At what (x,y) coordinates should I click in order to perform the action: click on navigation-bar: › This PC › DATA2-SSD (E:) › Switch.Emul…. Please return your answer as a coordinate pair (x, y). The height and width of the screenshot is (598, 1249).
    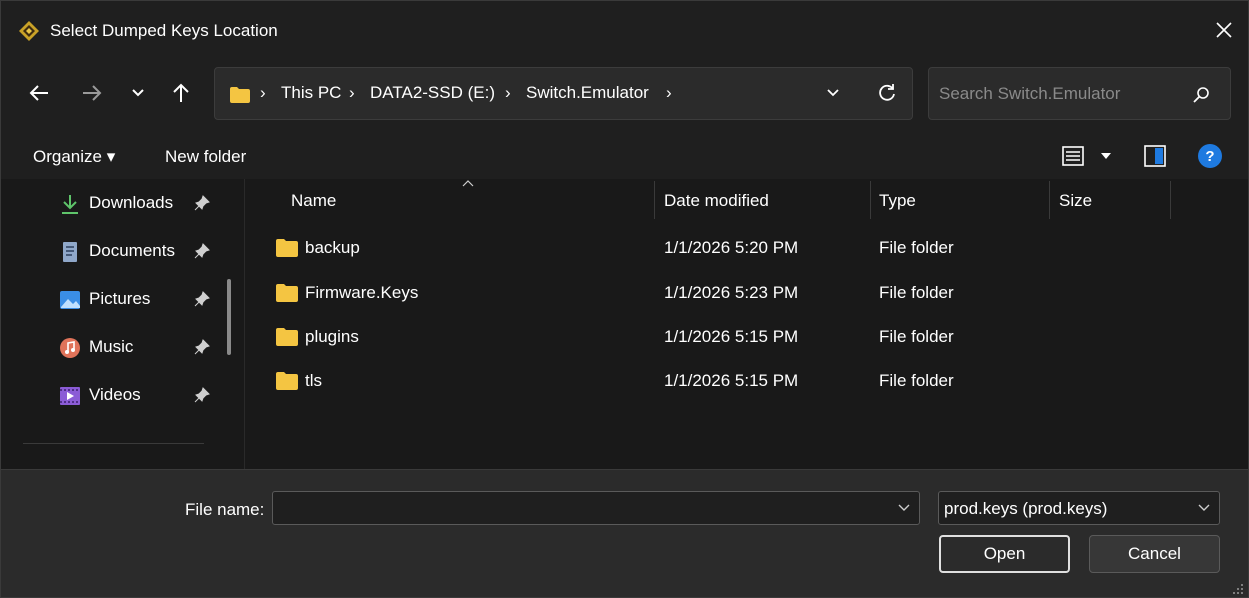
    Looking at the image, I should click on (624, 94).